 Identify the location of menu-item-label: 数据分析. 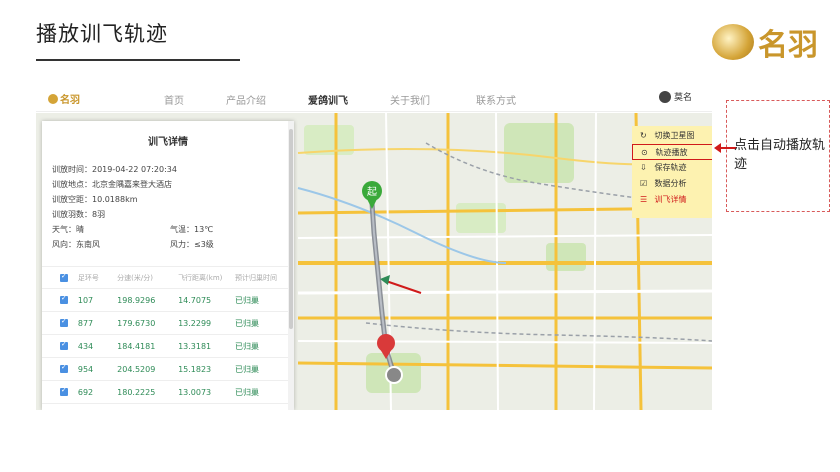
(670, 183).